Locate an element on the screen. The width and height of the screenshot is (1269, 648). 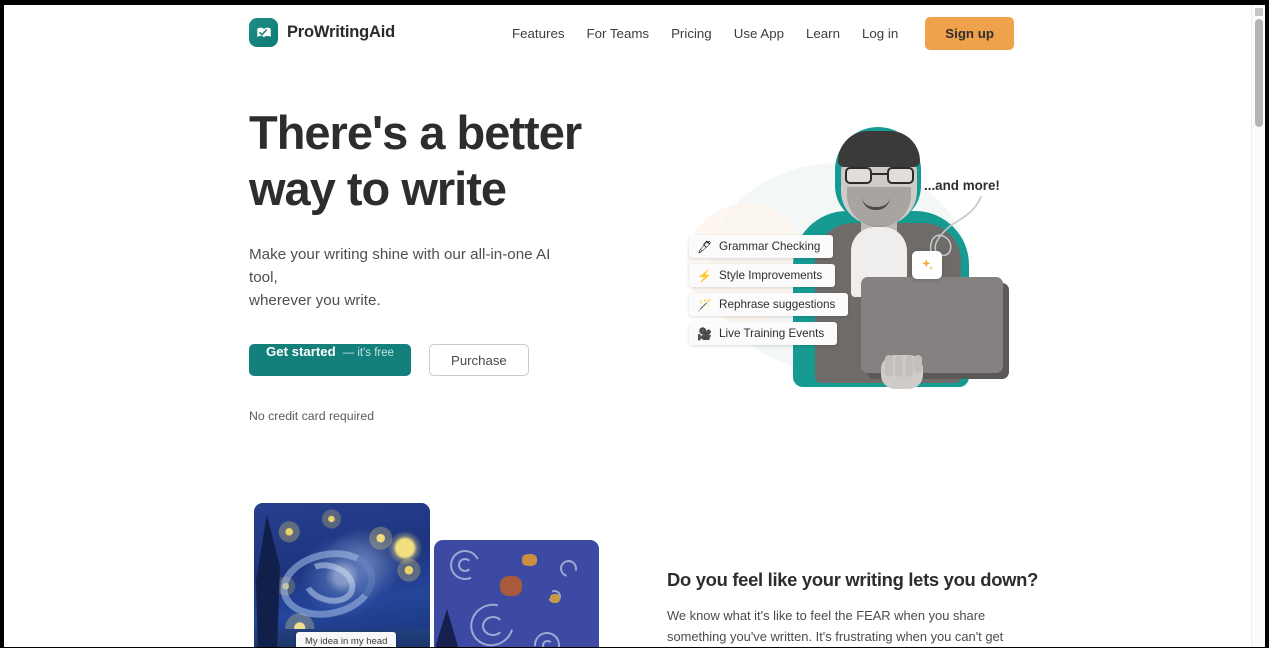
feature-chip-label: Rephrase suggestions is located at coordinates (777, 304).